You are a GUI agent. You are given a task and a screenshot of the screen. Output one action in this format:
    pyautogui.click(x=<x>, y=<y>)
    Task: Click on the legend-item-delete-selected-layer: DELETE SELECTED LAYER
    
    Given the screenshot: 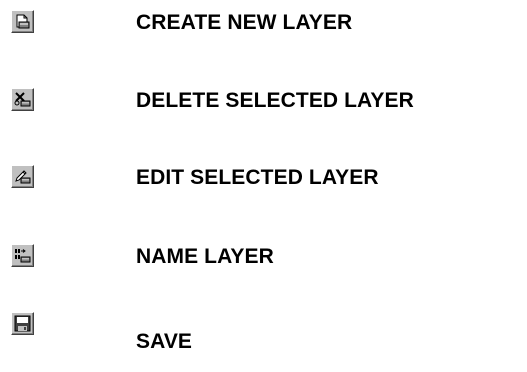 What is the action you would take?
    pyautogui.click(x=263, y=98)
    